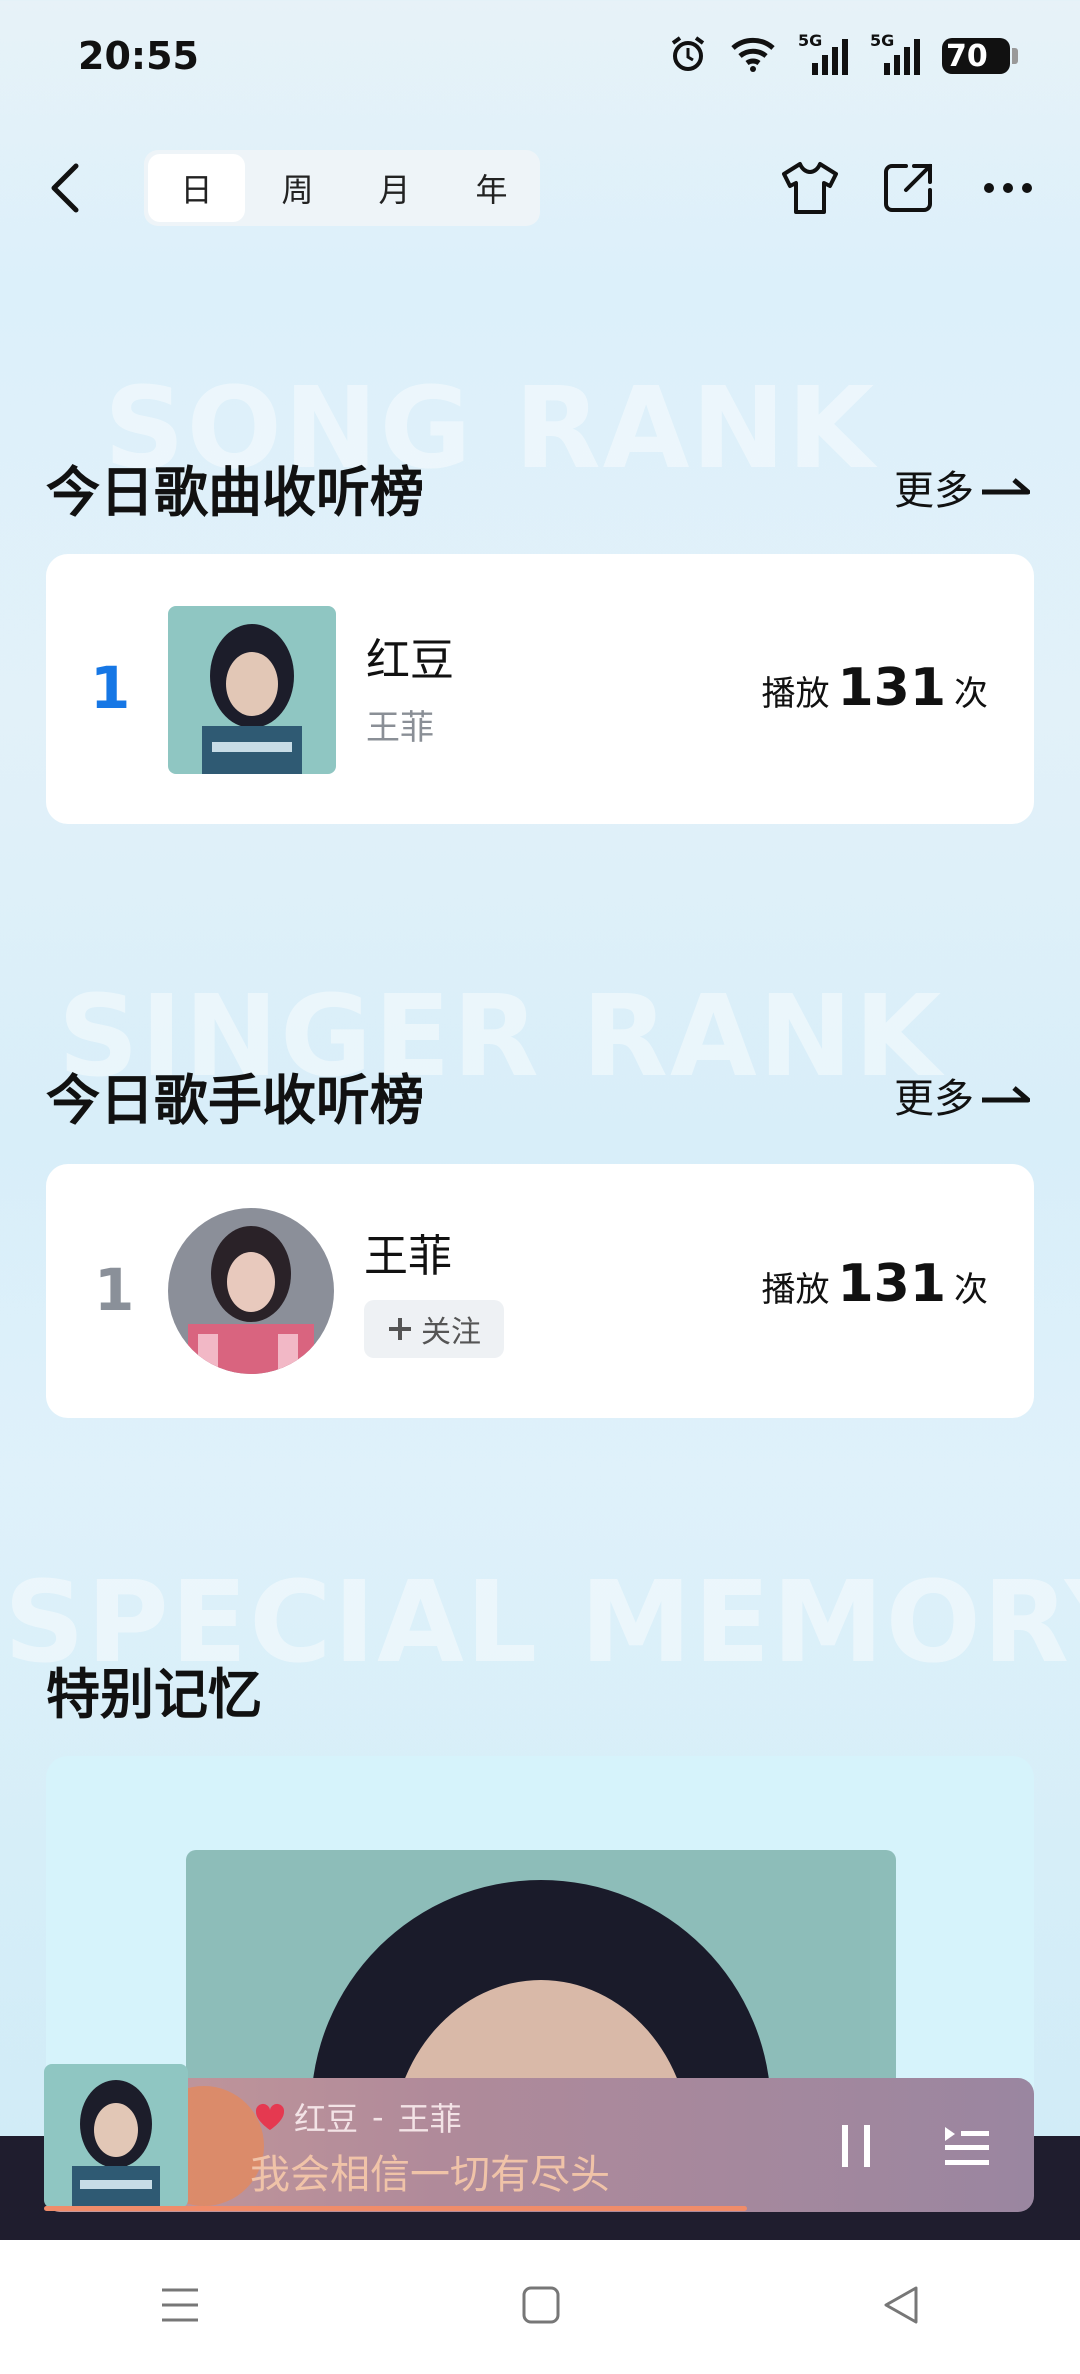 This screenshot has height=2374, width=1080. I want to click on share-button, so click(908, 188).